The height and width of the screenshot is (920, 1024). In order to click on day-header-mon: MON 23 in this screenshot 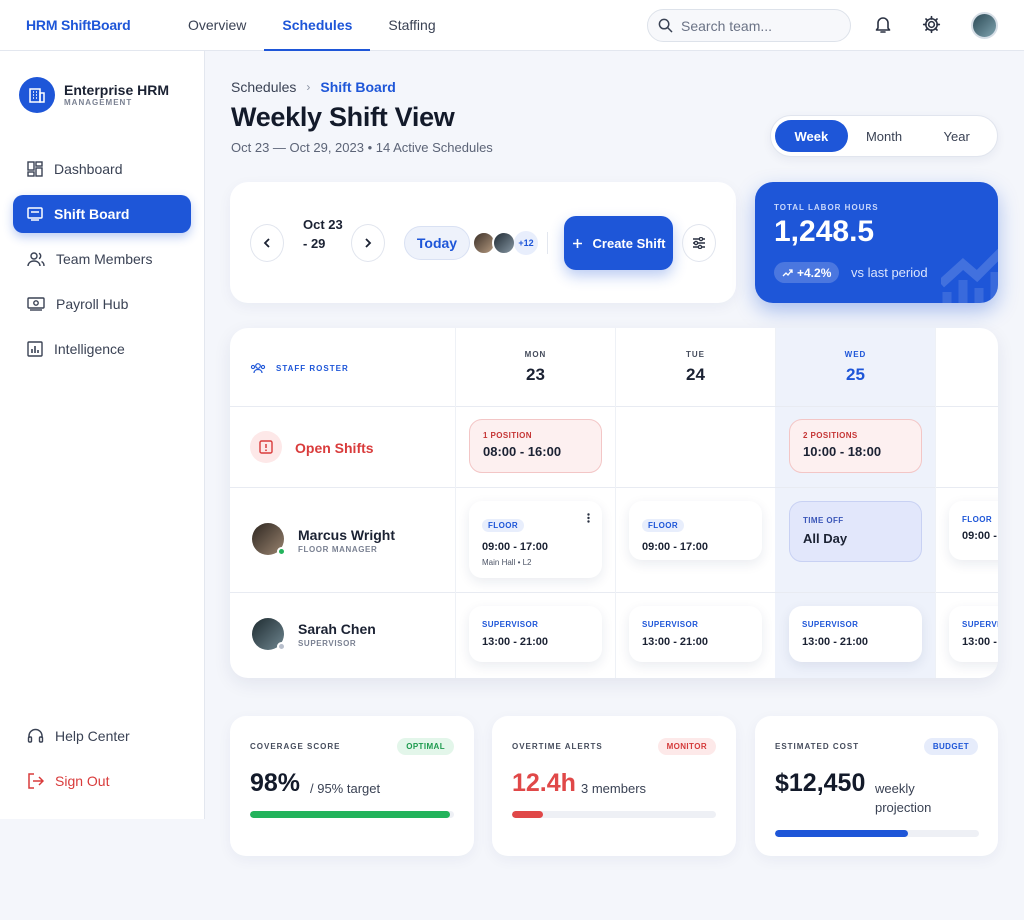, I will do `click(535, 367)`.